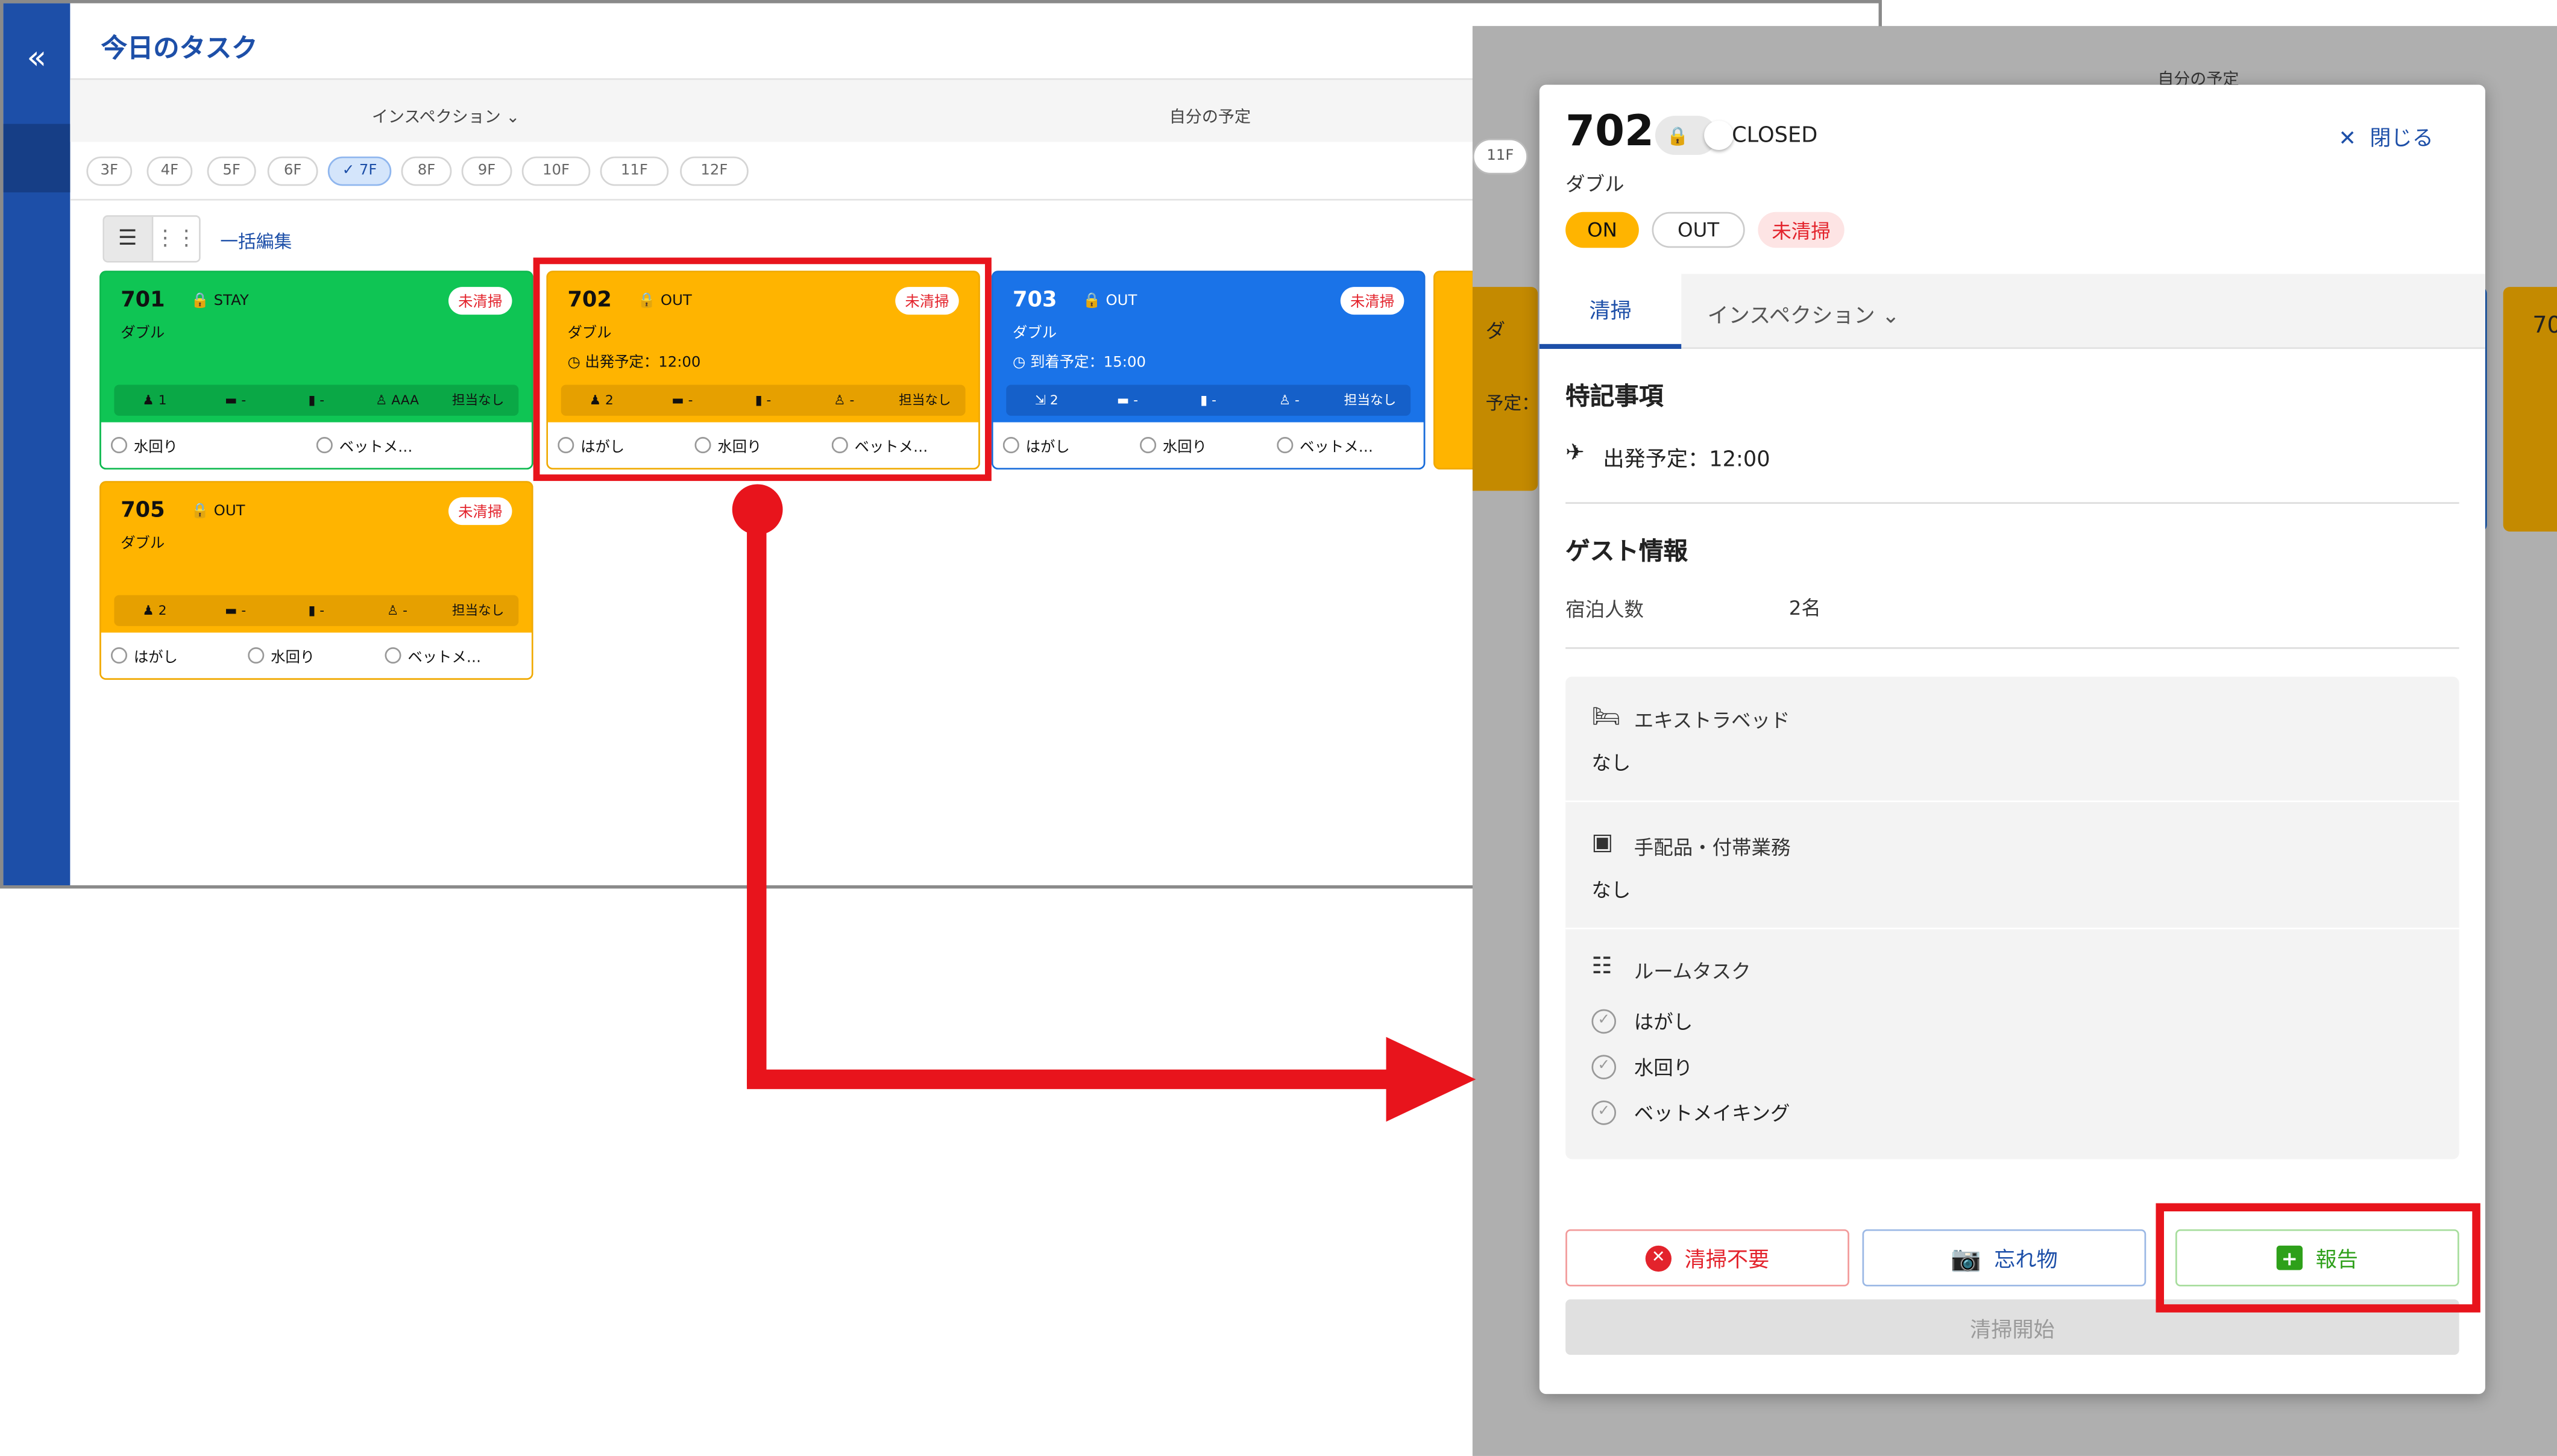  What do you see at coordinates (2544, 326) in the screenshot?
I see `bg-card-text: 70` at bounding box center [2544, 326].